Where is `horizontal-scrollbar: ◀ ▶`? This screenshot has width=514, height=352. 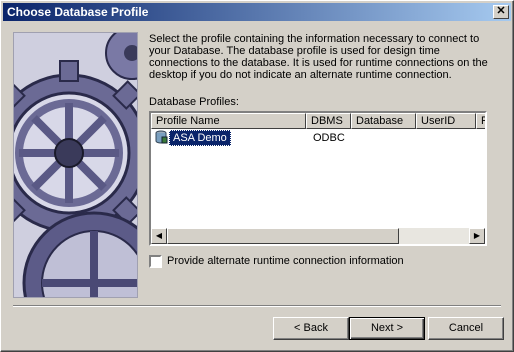
horizontal-scrollbar: ◀ ▶ is located at coordinates (318, 236).